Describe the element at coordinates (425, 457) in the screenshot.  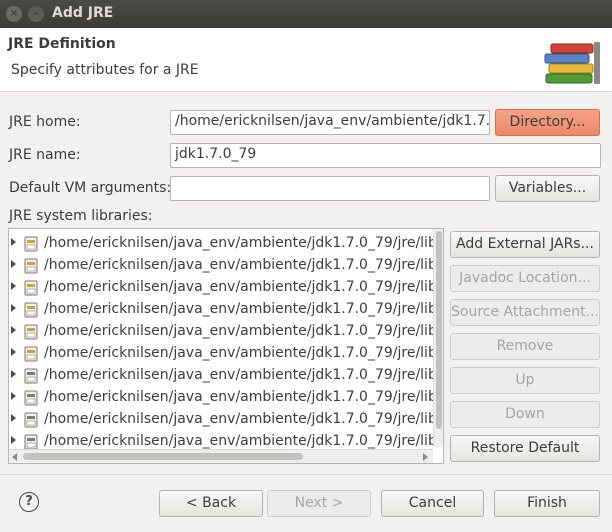
I see `scroll-right-icon` at that location.